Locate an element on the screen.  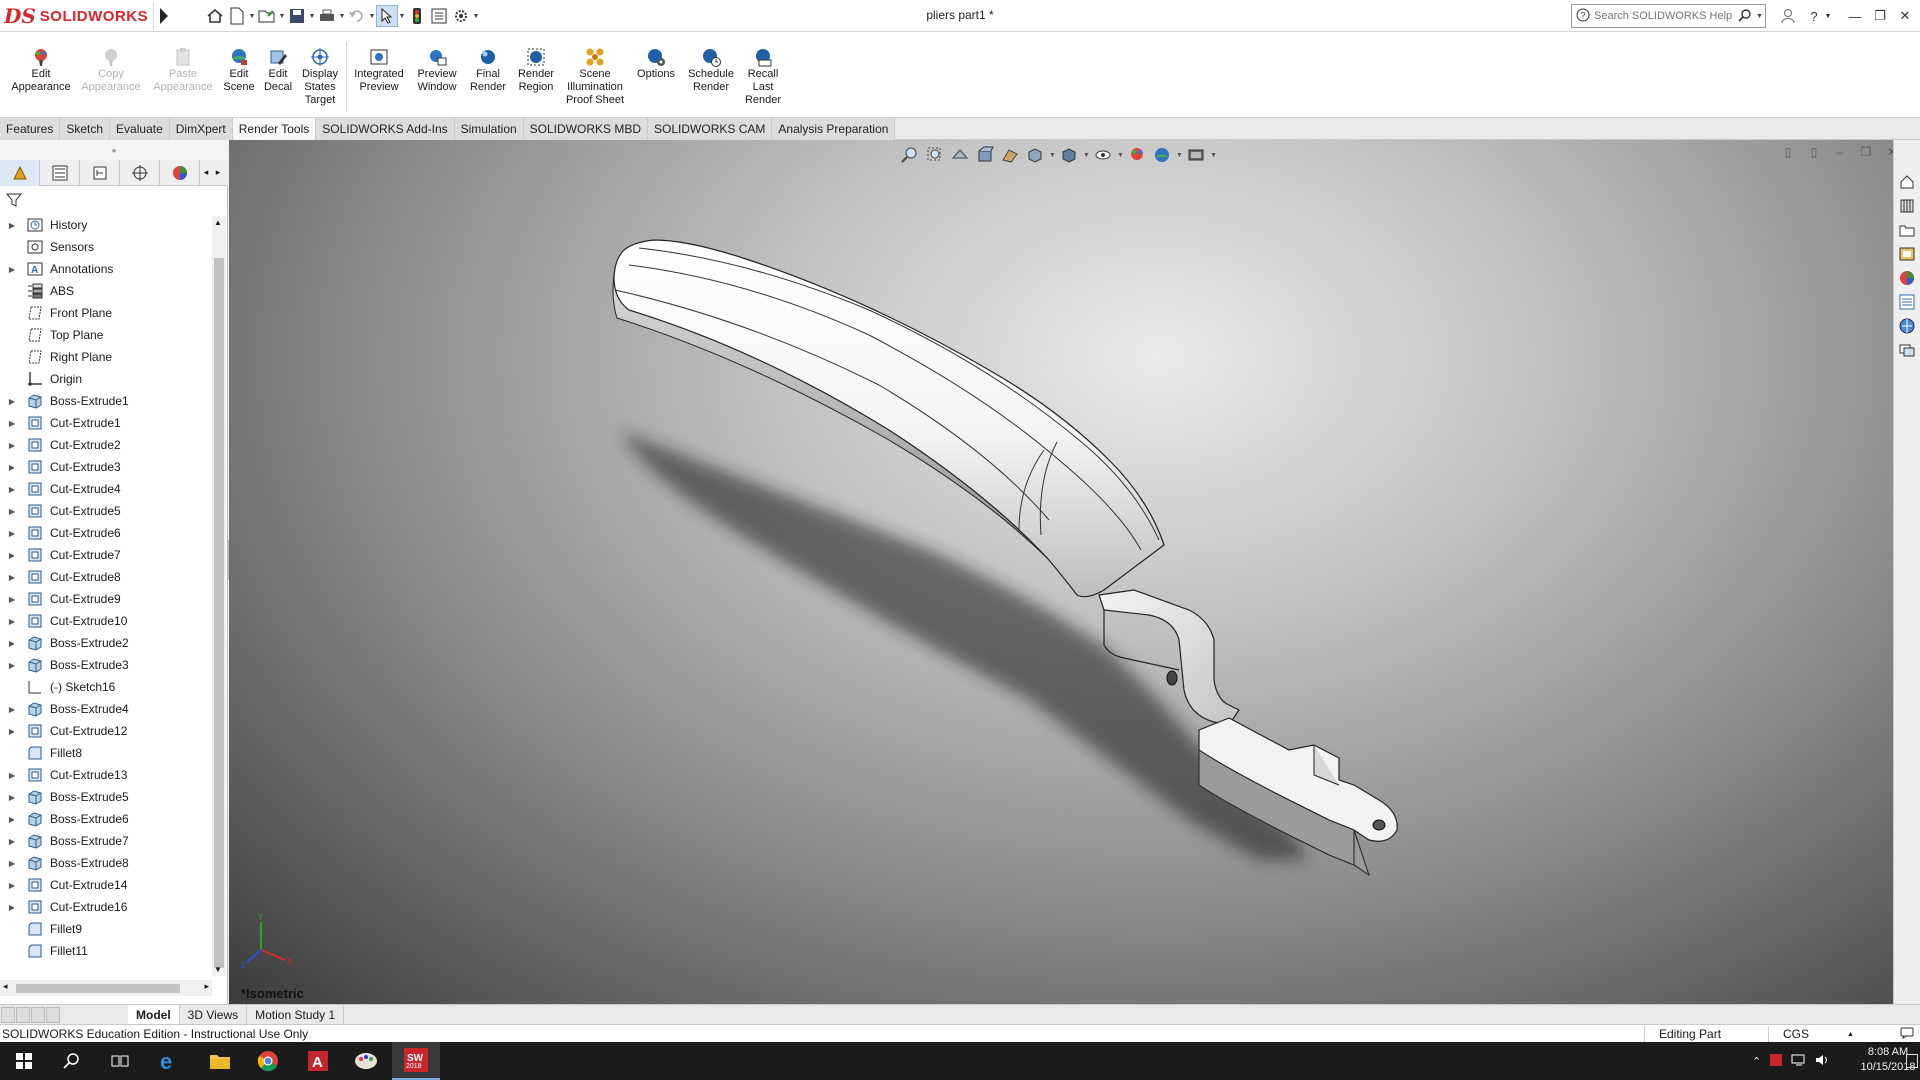
propertymanager-icon is located at coordinates (60, 173).